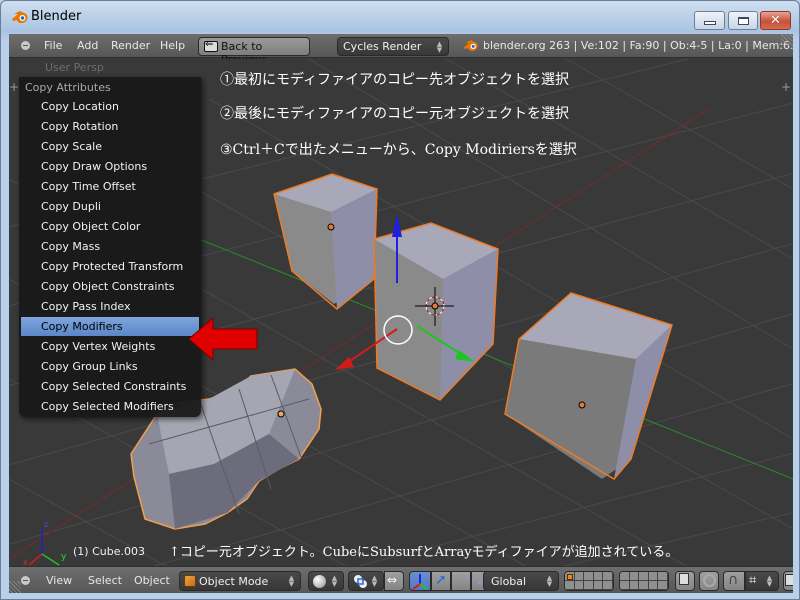  I want to click on layer-lock-icon, so click(684, 579).